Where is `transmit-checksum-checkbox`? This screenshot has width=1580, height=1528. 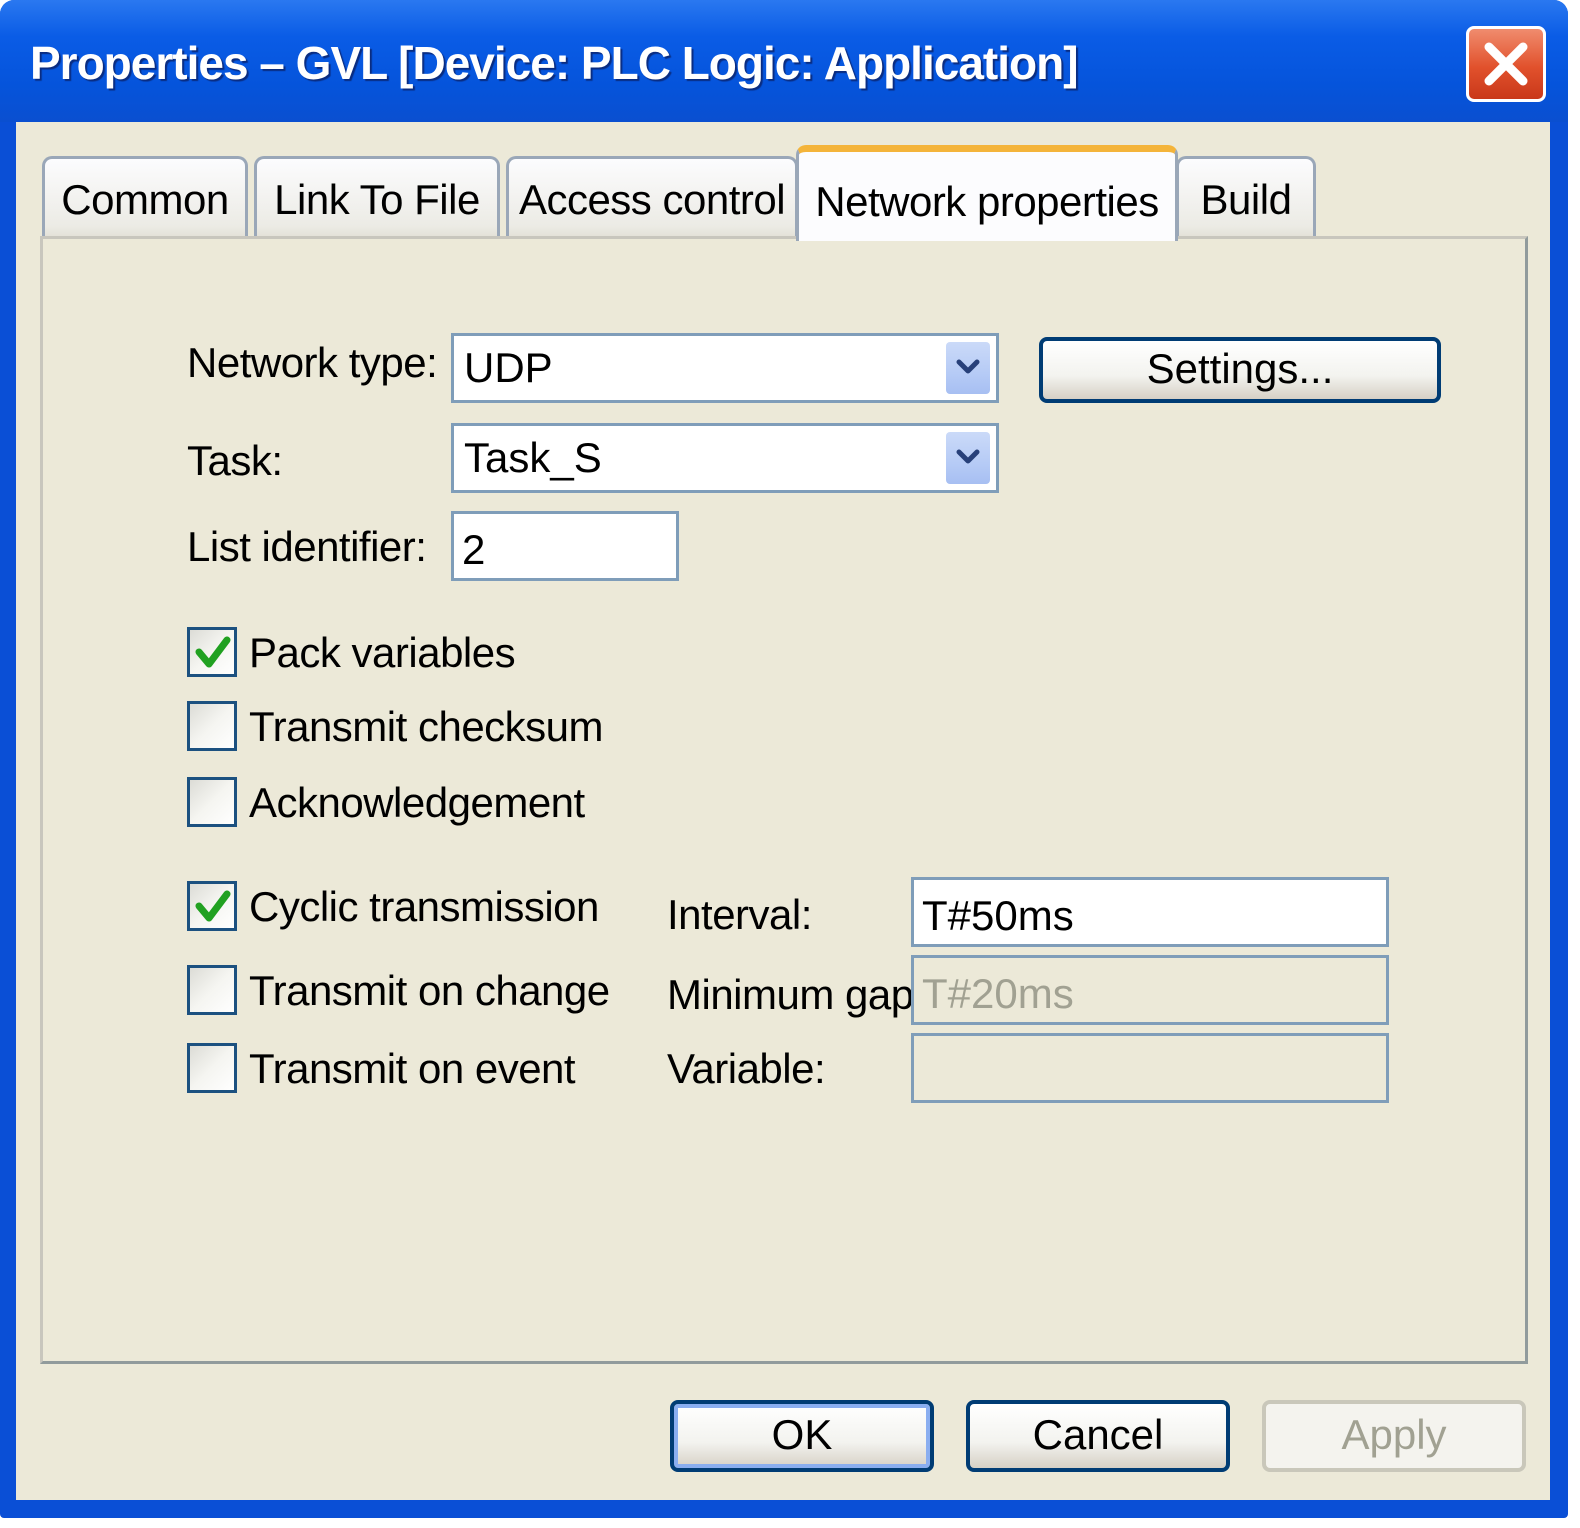 transmit-checksum-checkbox is located at coordinates (212, 726).